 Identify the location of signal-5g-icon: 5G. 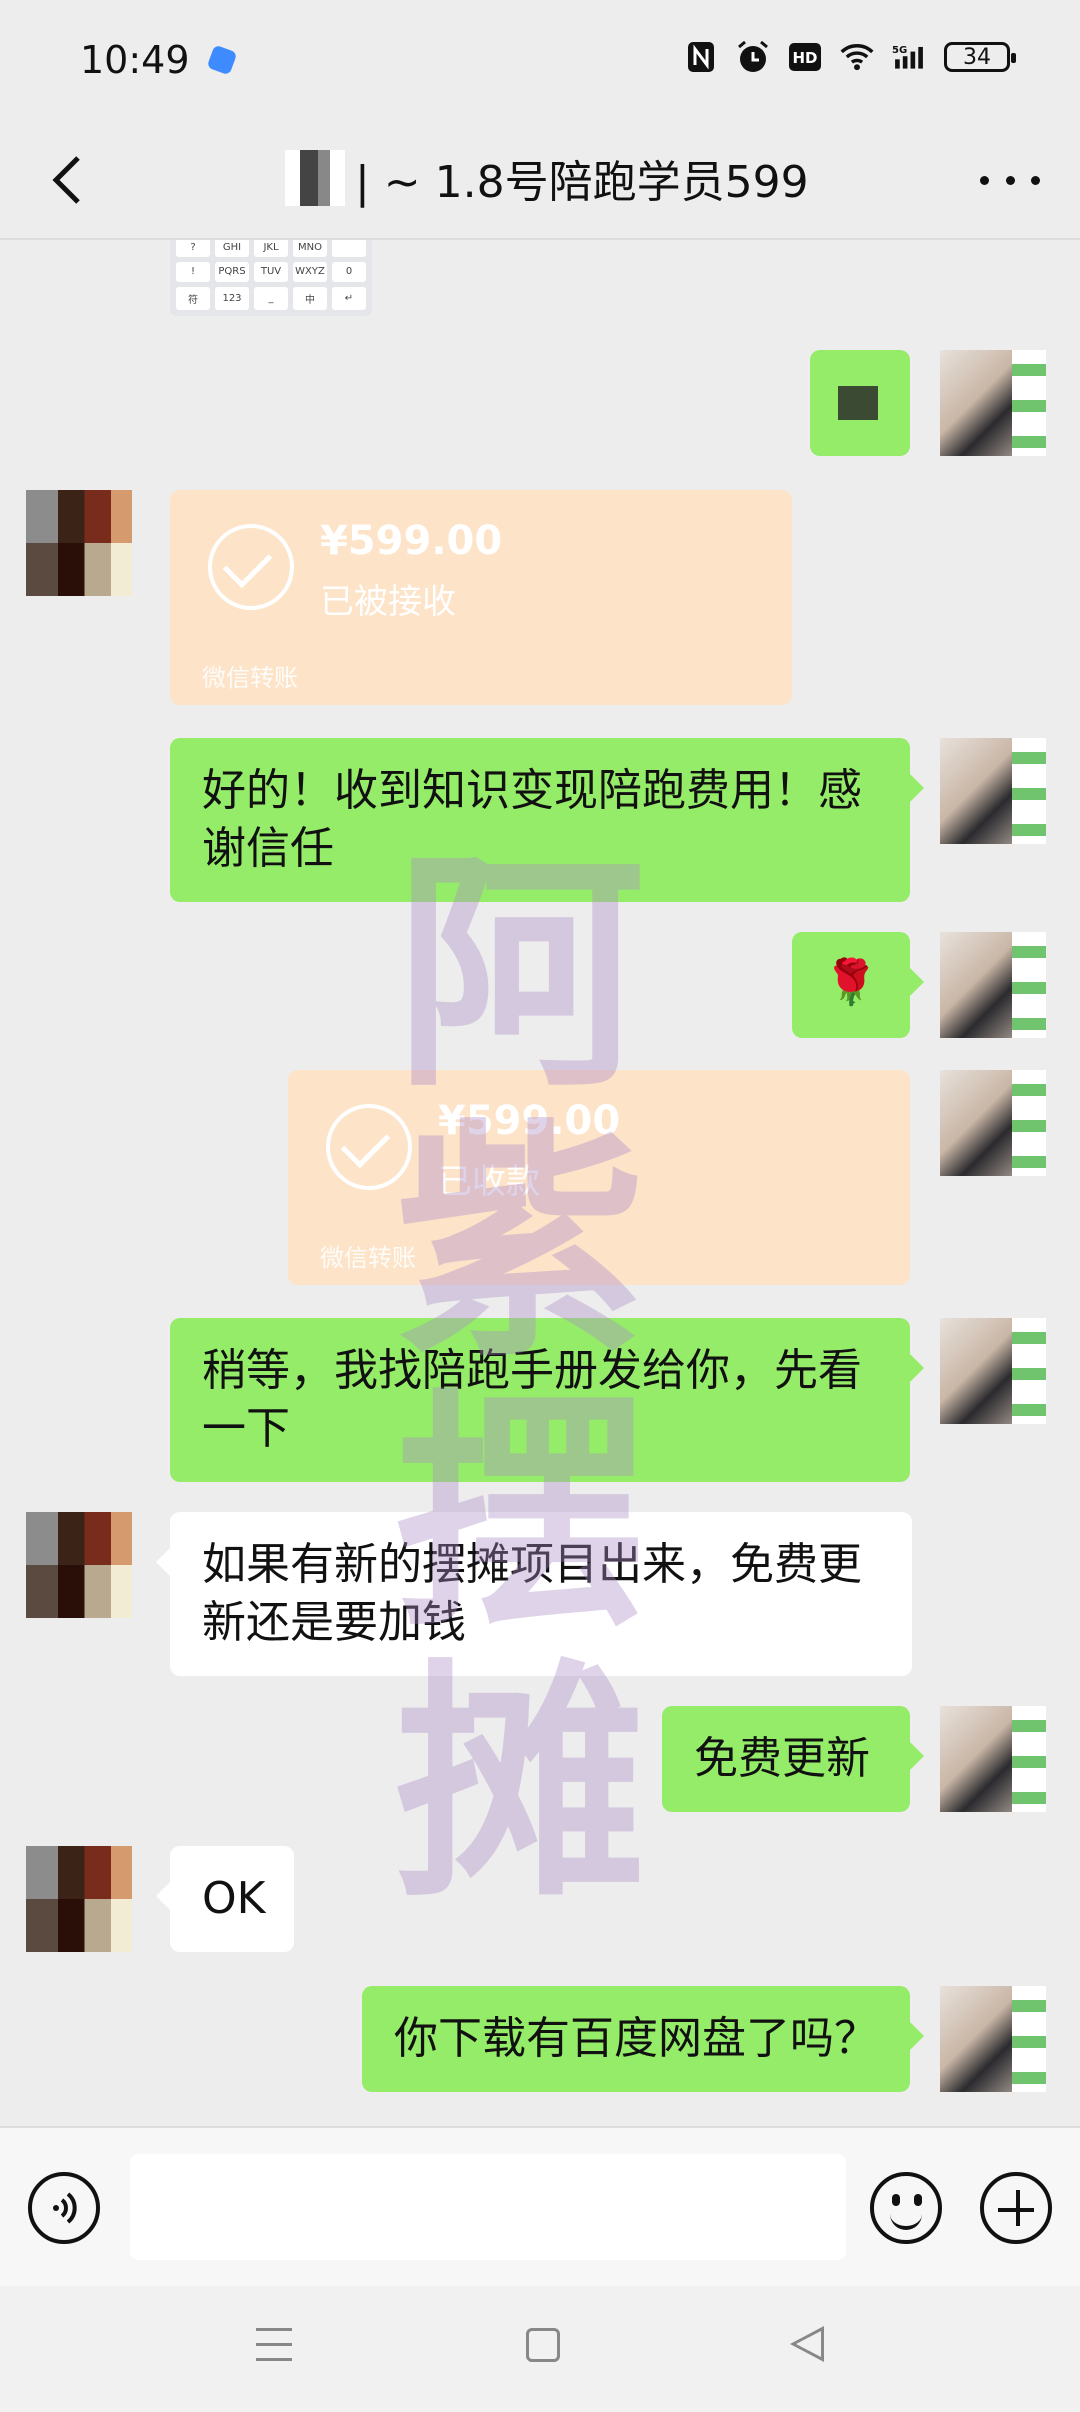
(909, 57).